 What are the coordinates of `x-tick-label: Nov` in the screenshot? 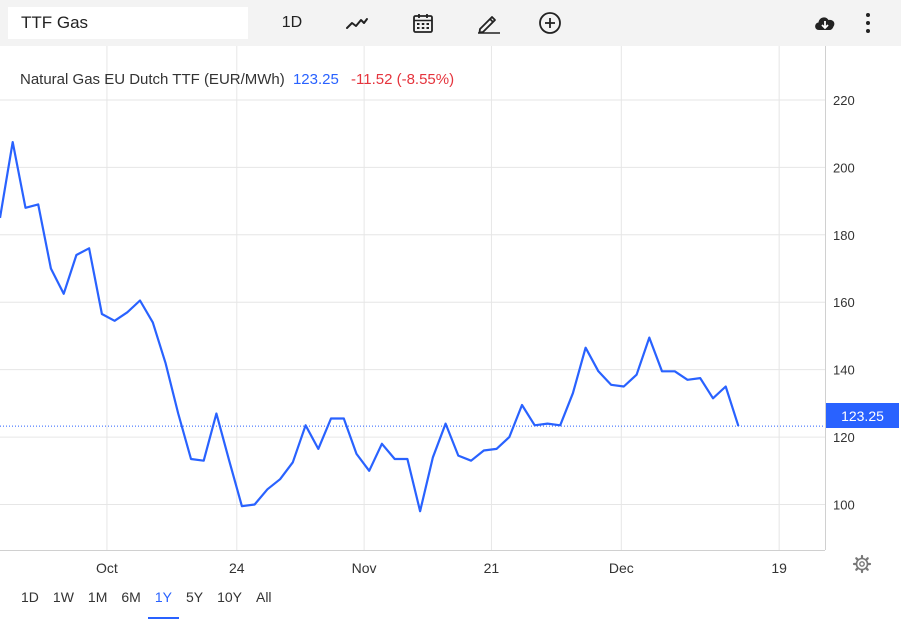 It's located at (364, 568).